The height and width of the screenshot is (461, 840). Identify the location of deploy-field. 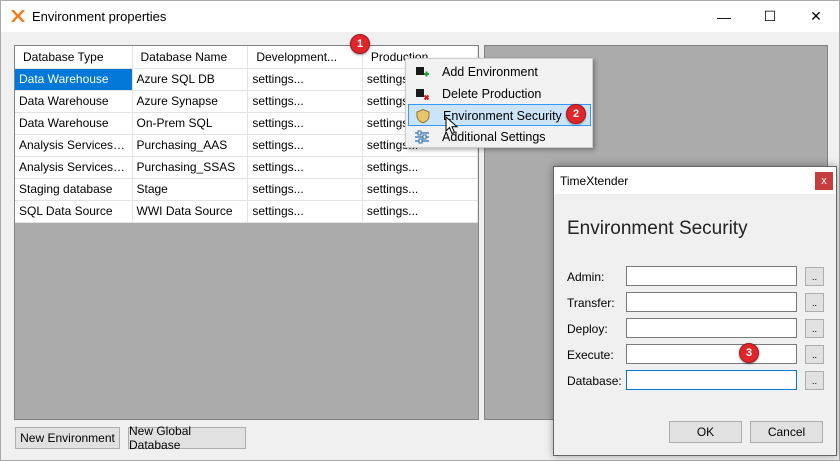
(711, 328).